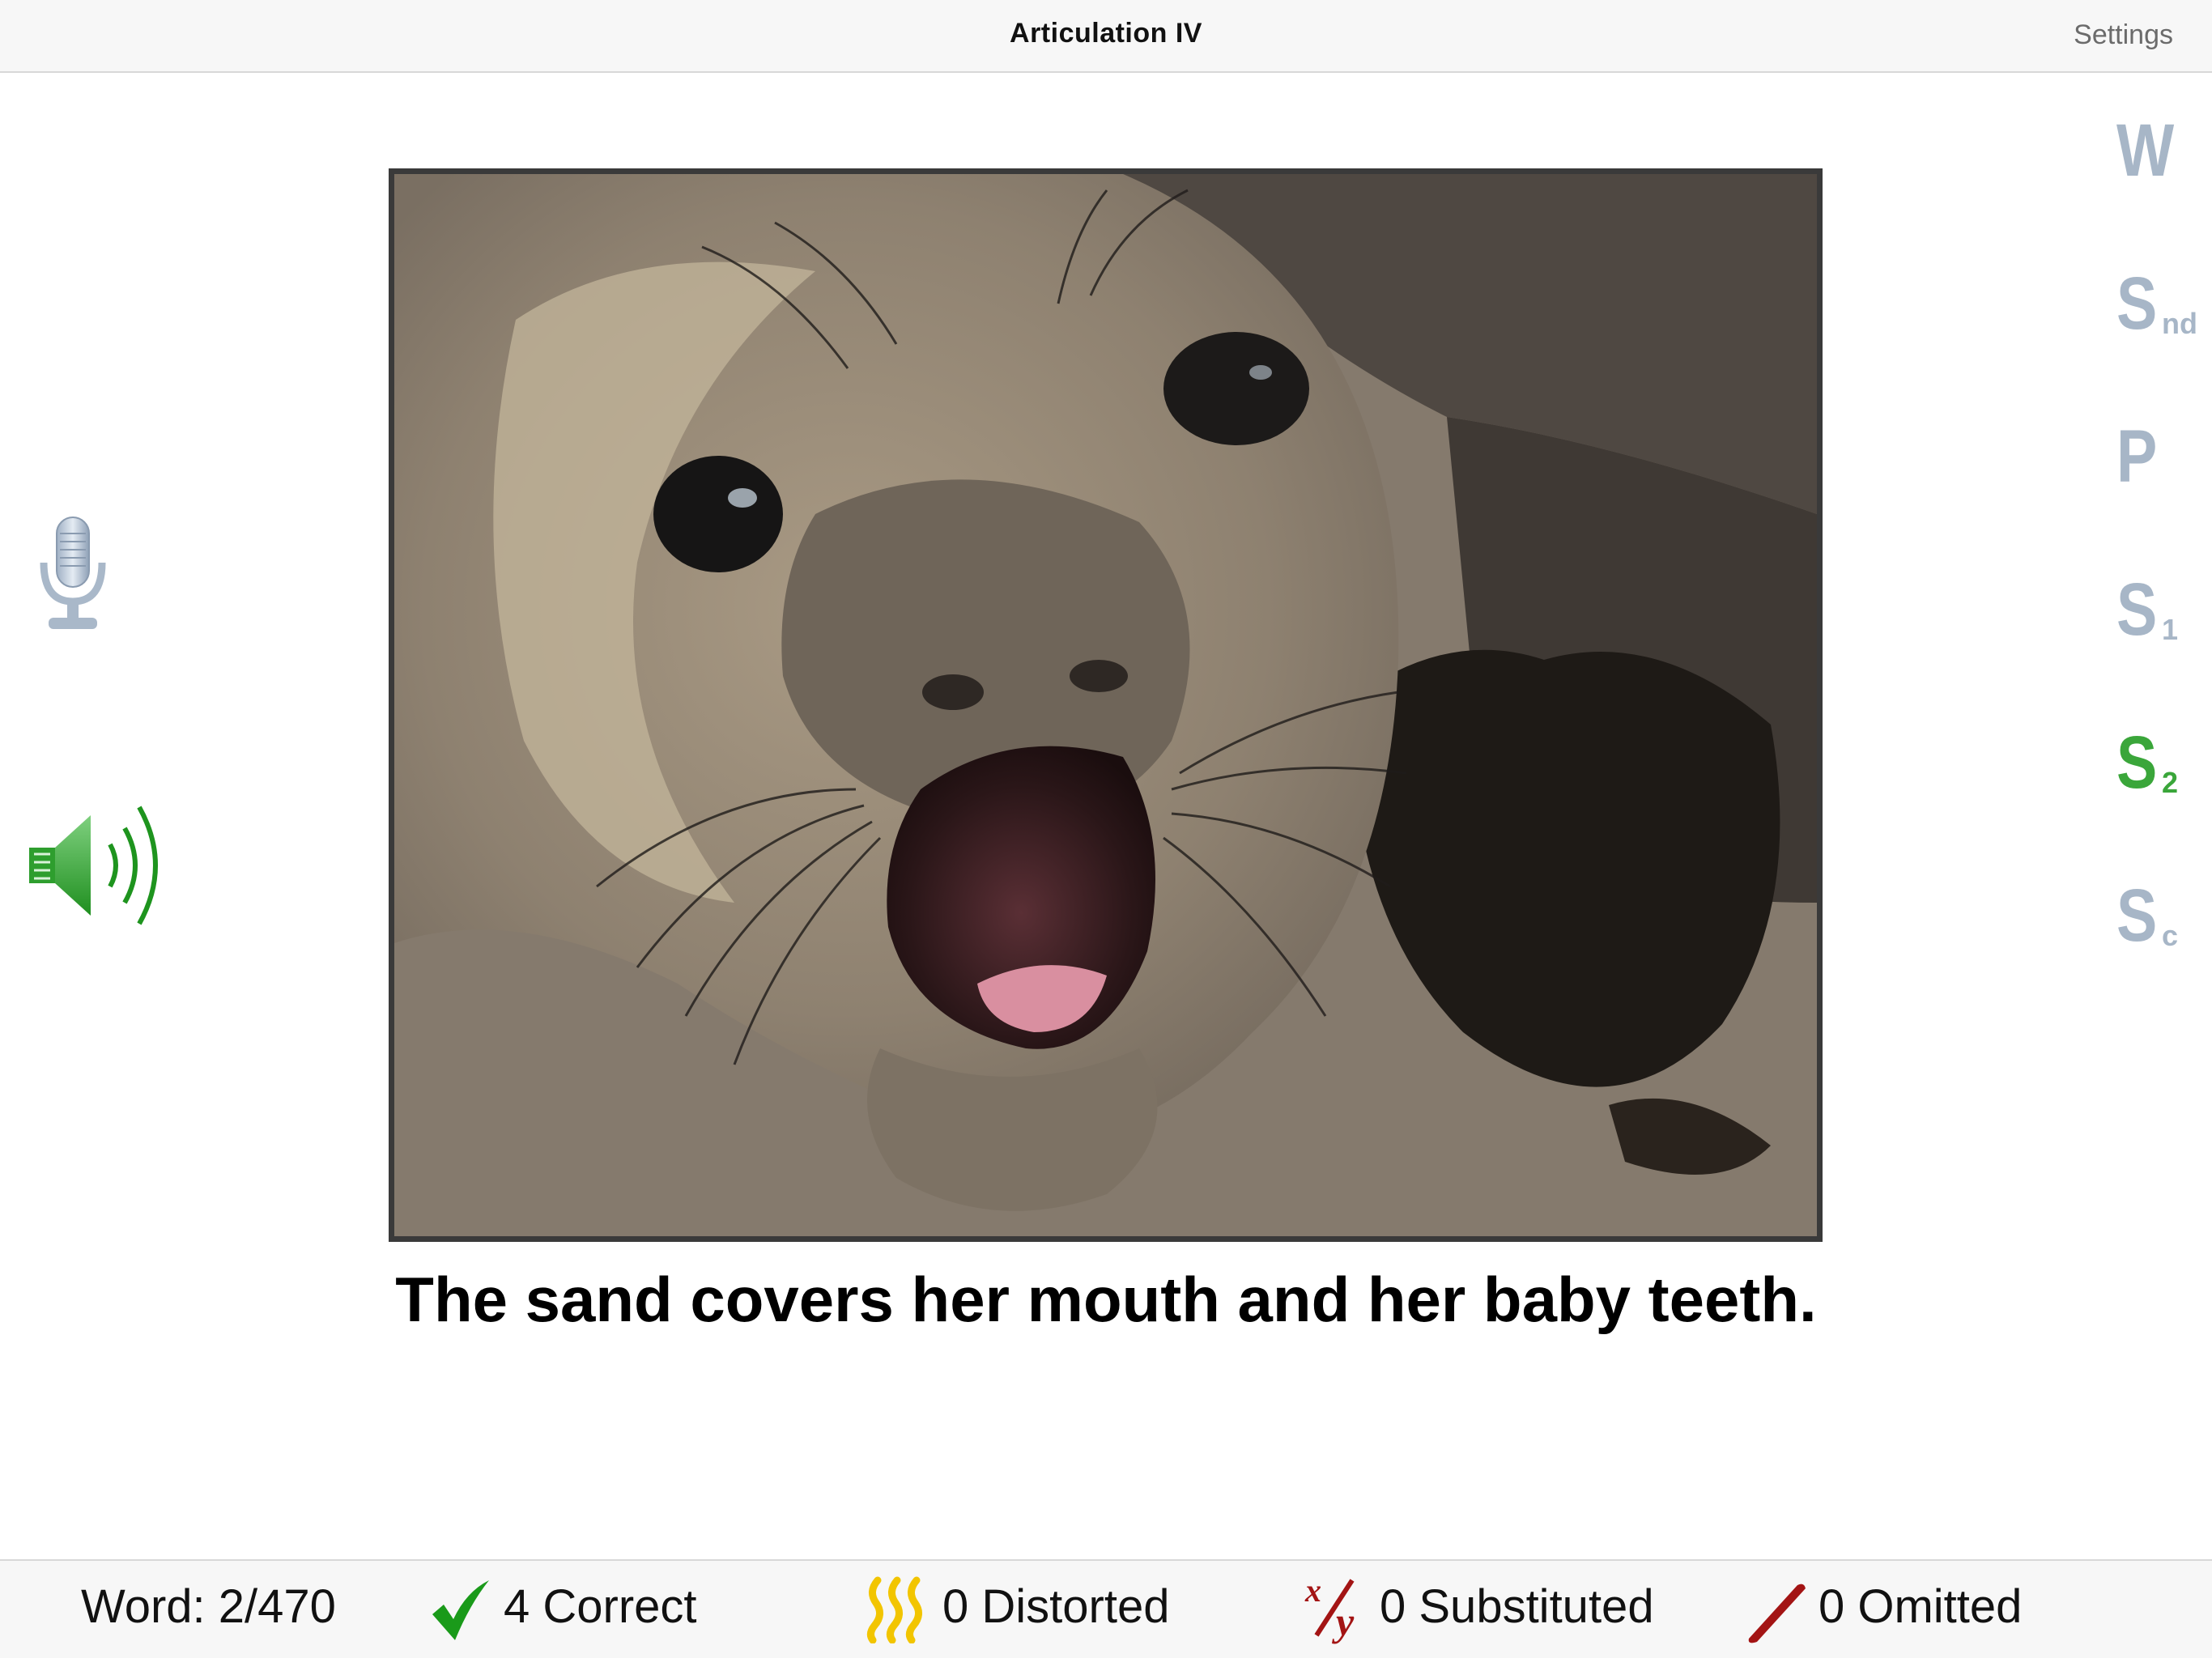  What do you see at coordinates (460, 1611) in the screenshot?
I see `checkmark-icon` at bounding box center [460, 1611].